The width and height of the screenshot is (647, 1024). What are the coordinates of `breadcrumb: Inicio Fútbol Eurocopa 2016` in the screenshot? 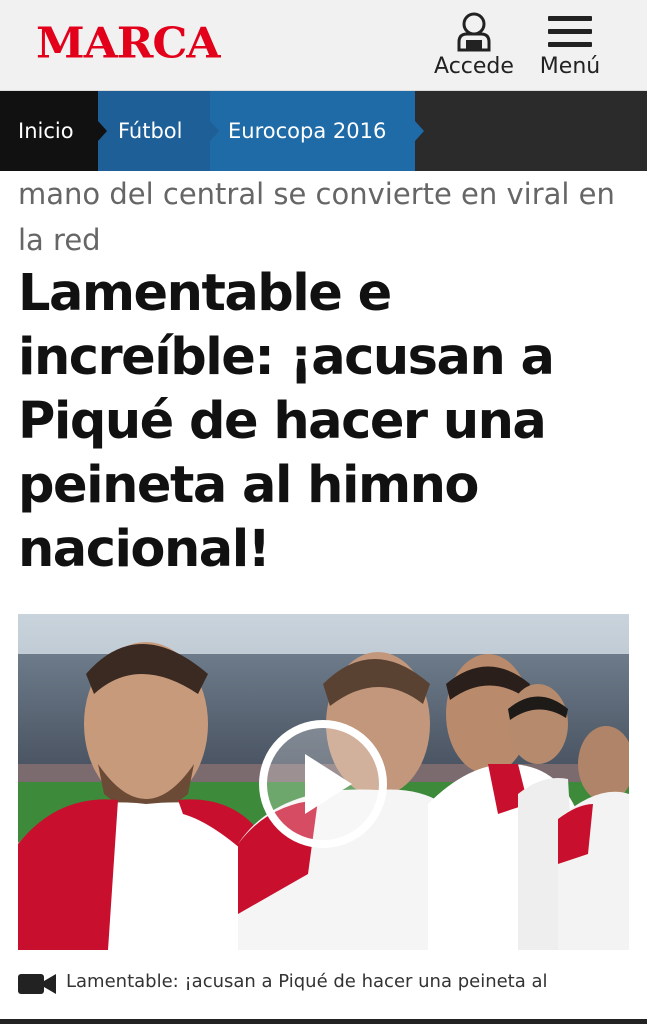 It's located at (323, 131).